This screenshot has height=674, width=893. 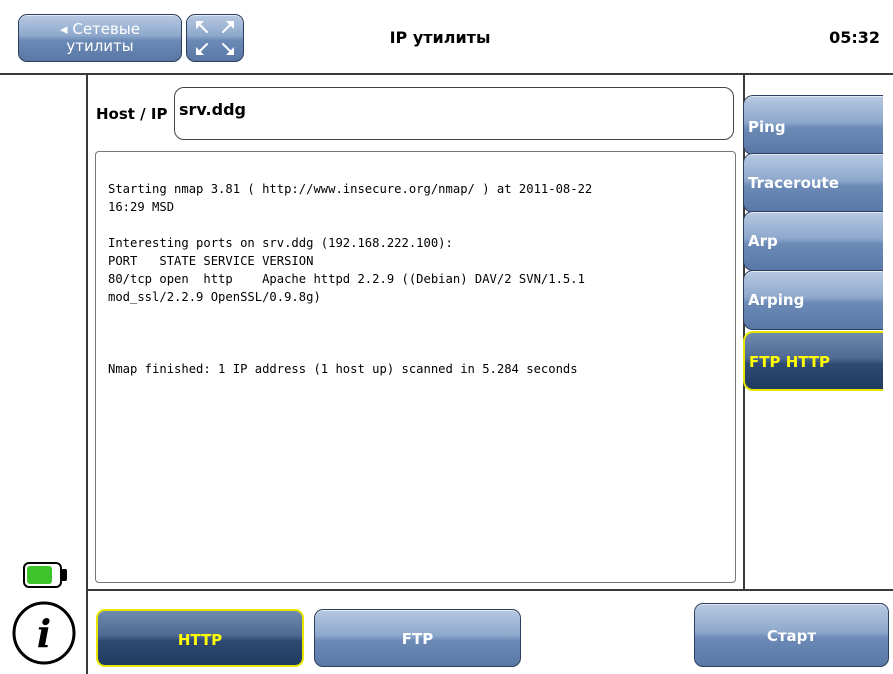 I want to click on clock: 05:32, so click(x=854, y=37).